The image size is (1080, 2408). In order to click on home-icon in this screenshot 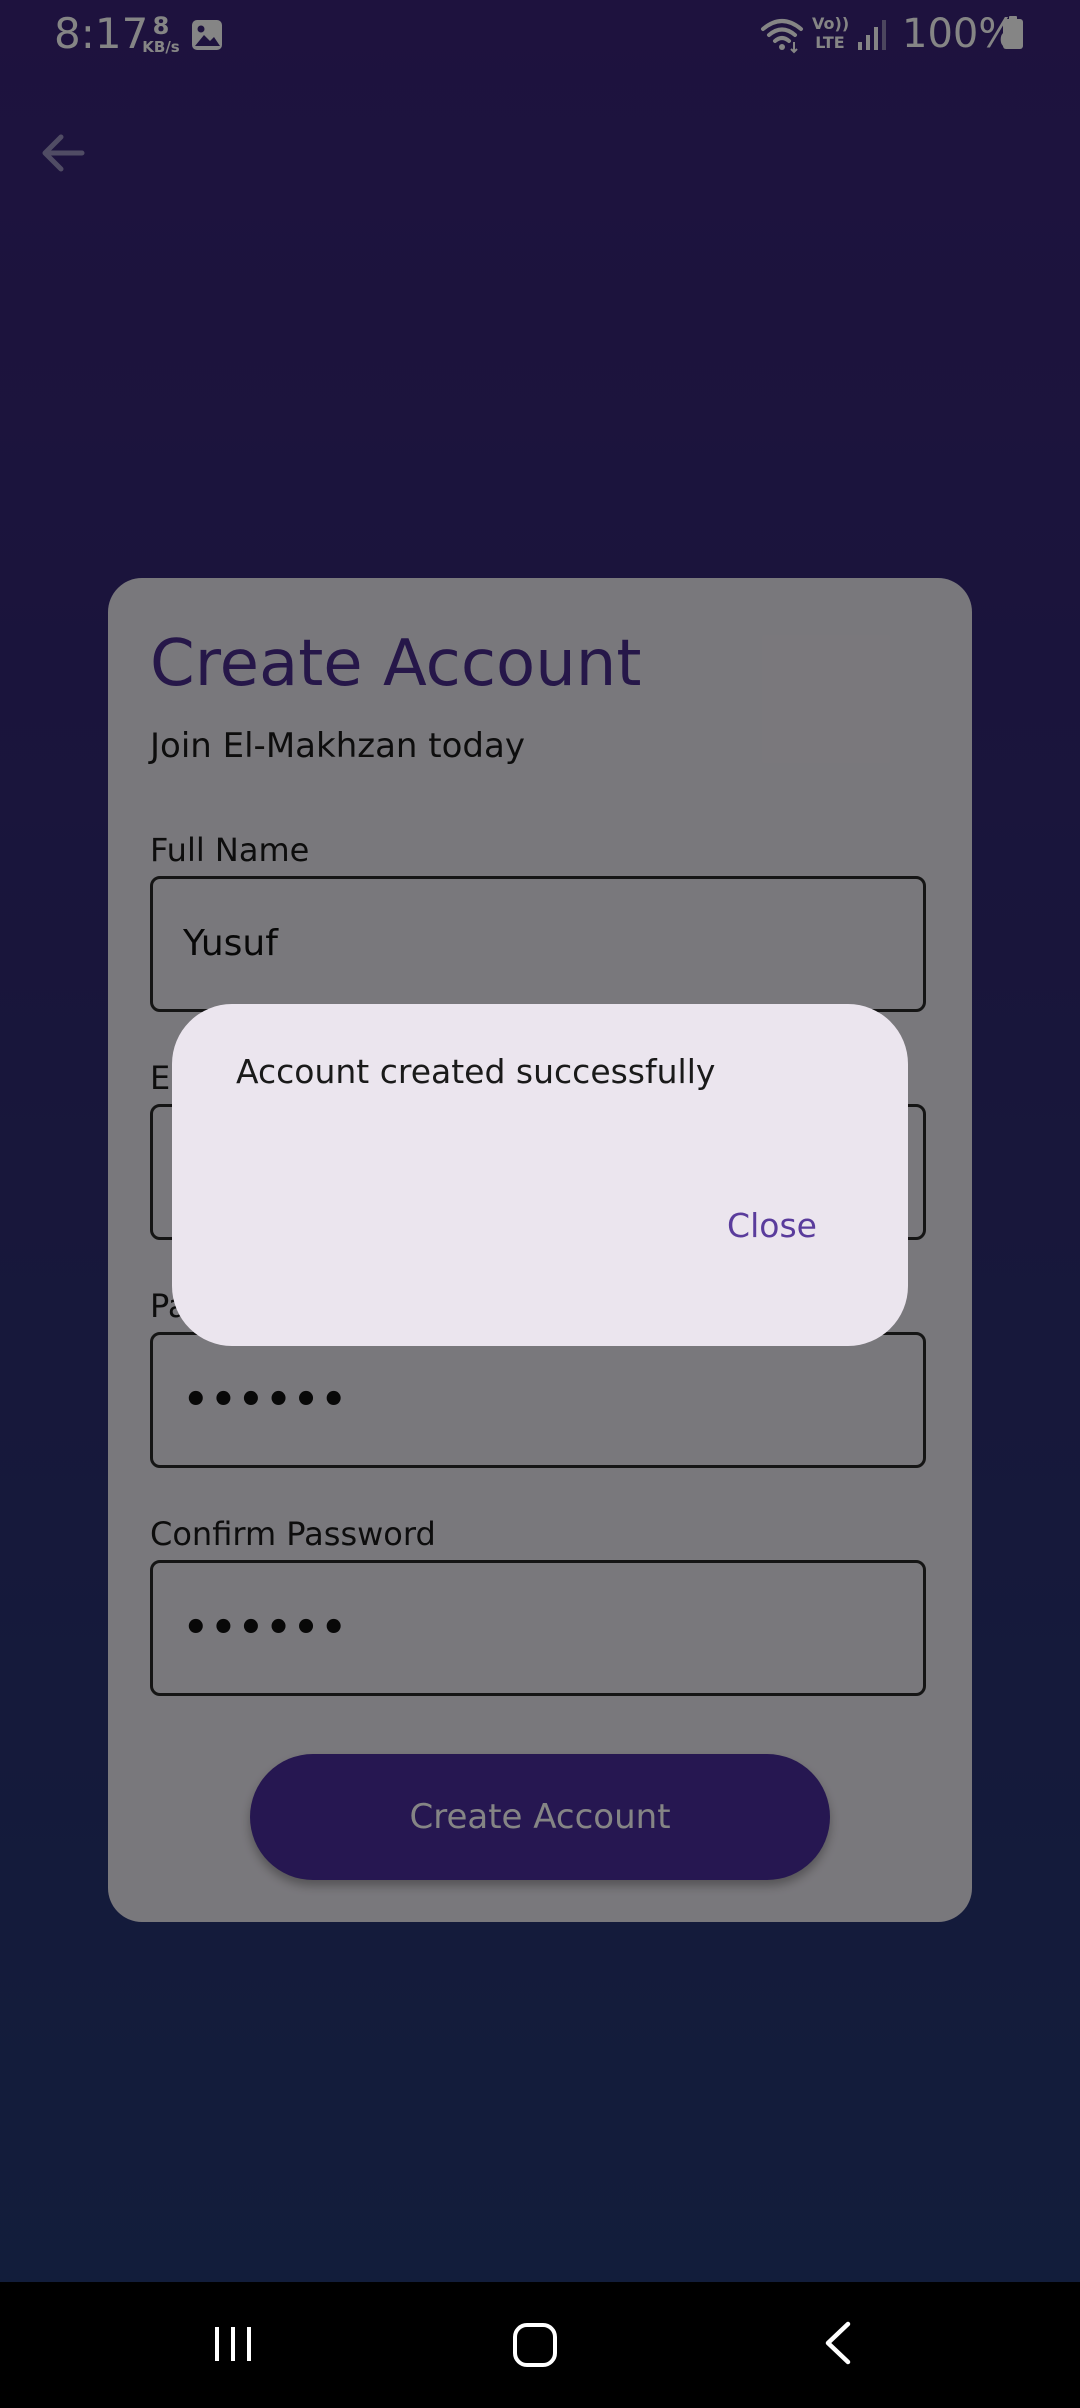, I will do `click(535, 2345)`.